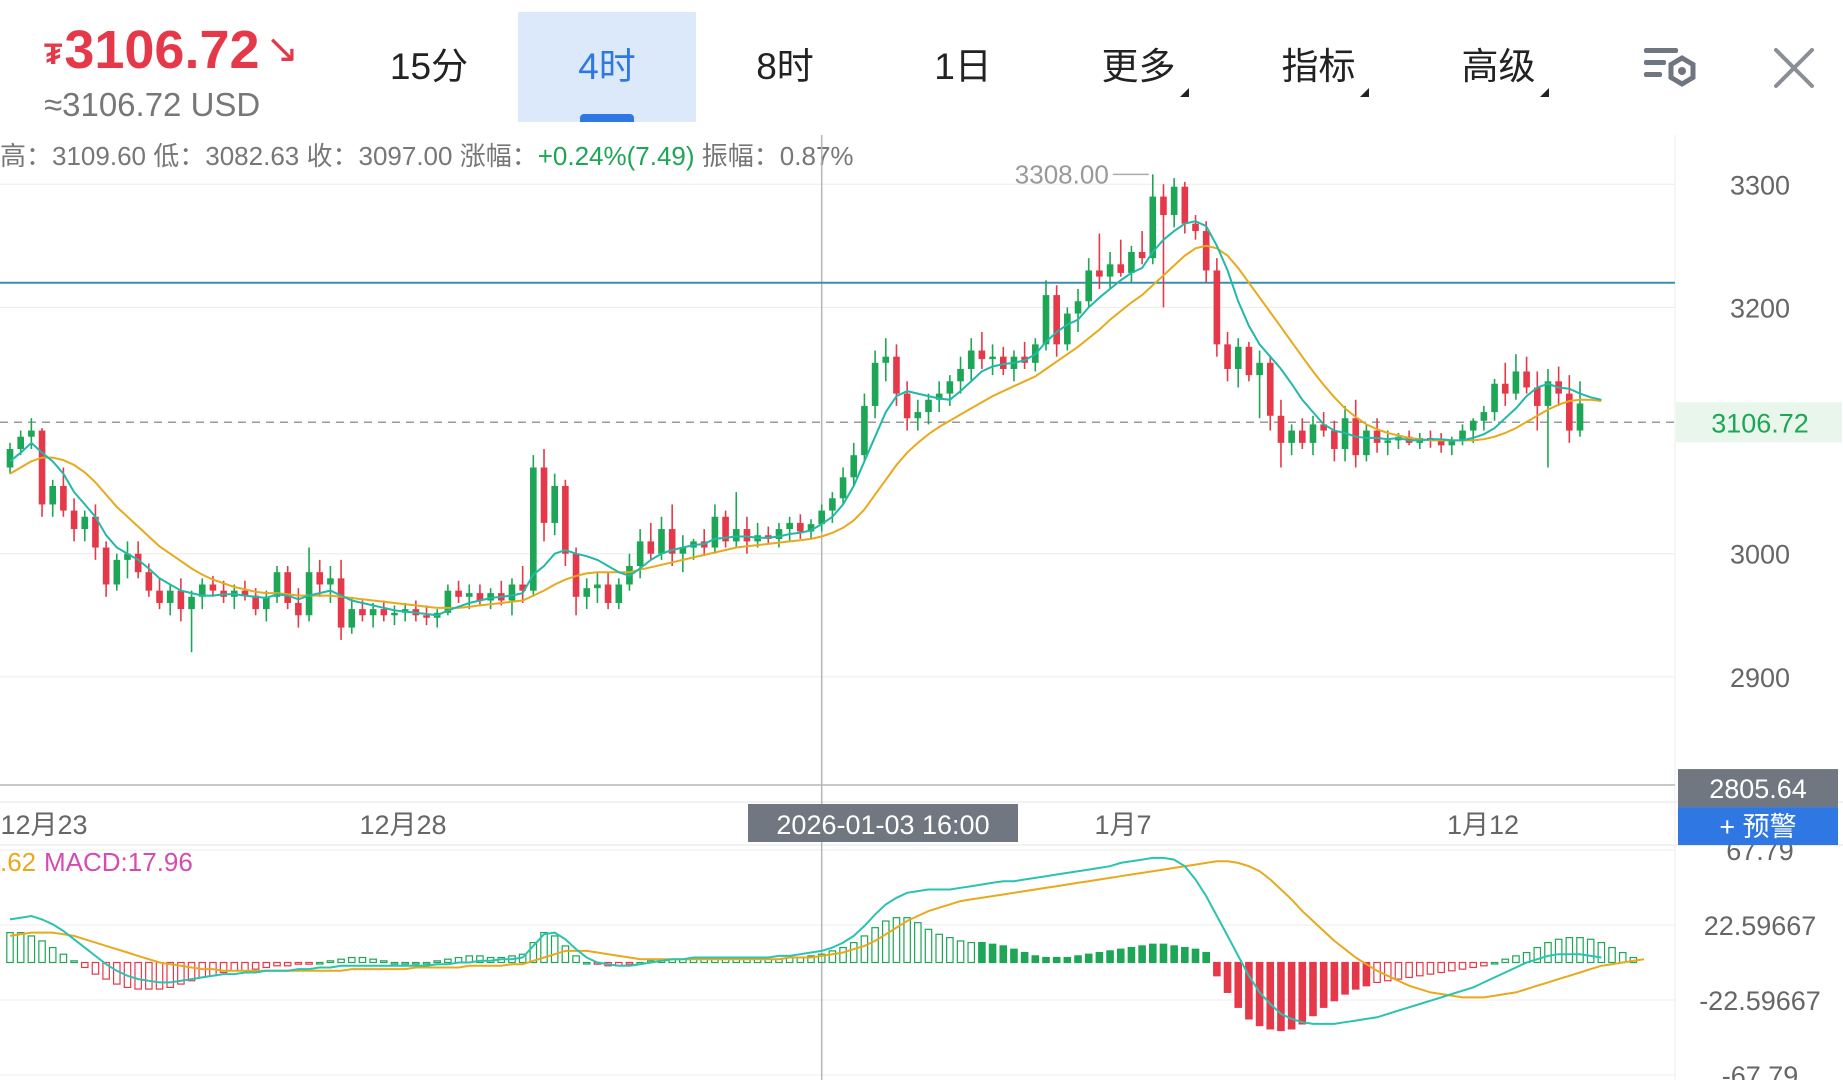 This screenshot has width=1843, height=1080. Describe the element at coordinates (1757, 827) in the screenshot. I see `add-alert-label: + 预警` at that location.